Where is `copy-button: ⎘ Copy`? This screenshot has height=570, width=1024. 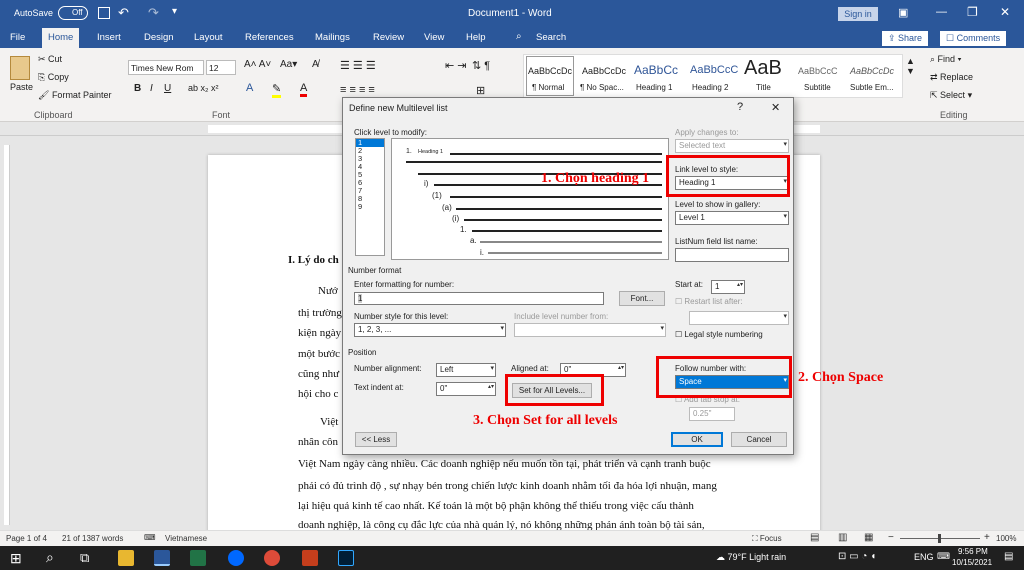
copy-button: ⎘ Copy is located at coordinates (53, 77).